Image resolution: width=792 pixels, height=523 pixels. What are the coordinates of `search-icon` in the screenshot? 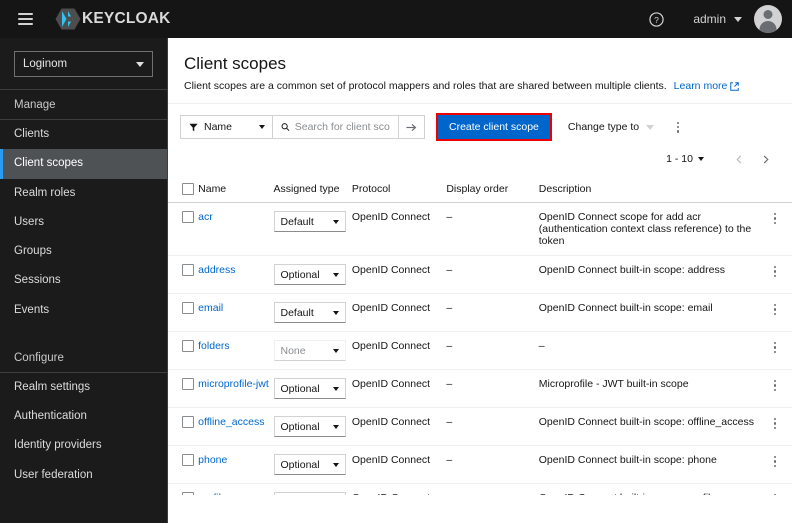 It's located at (285, 127).